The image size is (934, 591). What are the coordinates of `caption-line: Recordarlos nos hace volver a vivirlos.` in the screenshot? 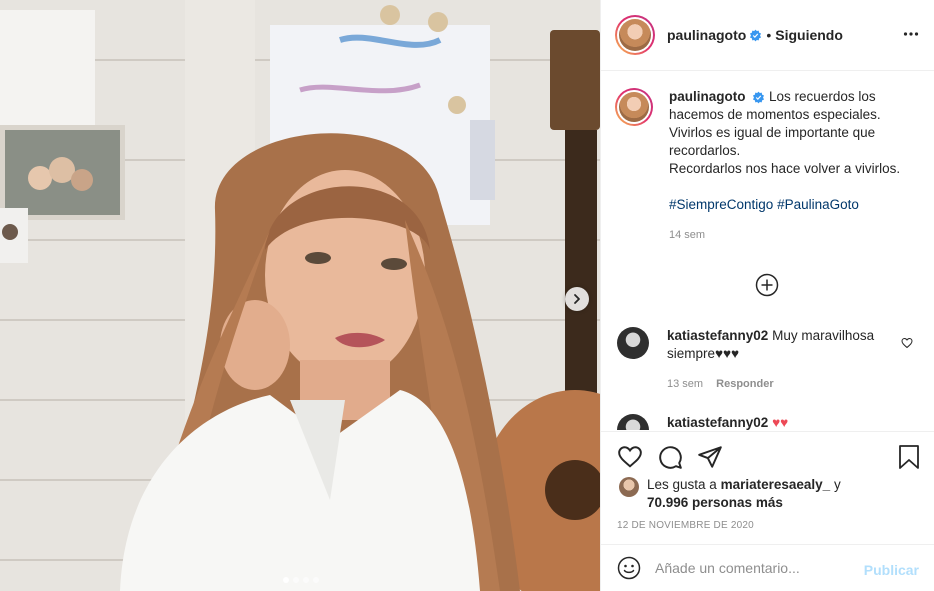 It's located at (785, 168).